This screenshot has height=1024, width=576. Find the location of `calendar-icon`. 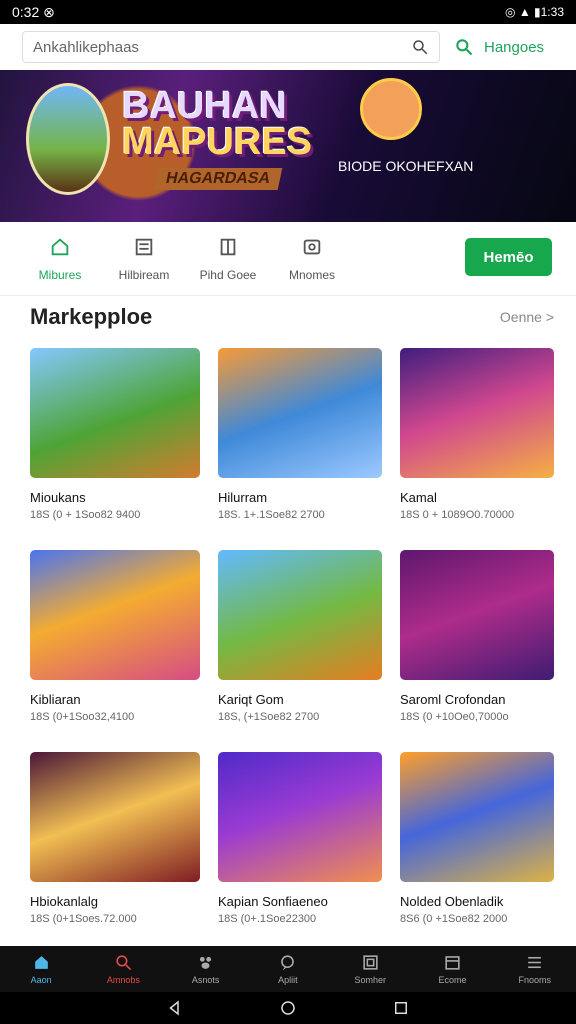

calendar-icon is located at coordinates (452, 963).